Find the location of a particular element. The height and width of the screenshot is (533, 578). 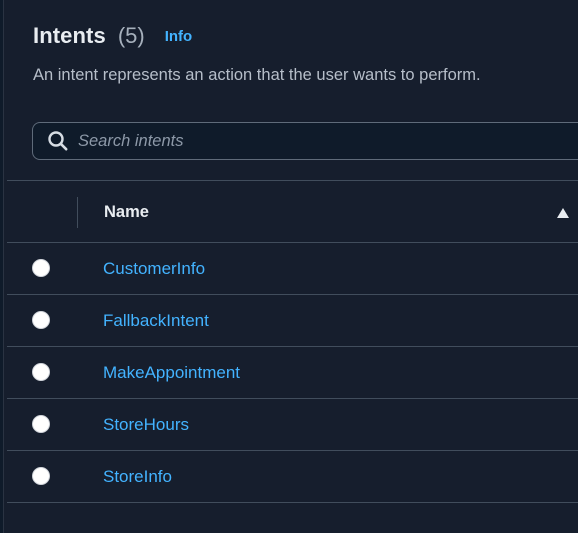

table-row: FallbackIntent is located at coordinates (292, 321).